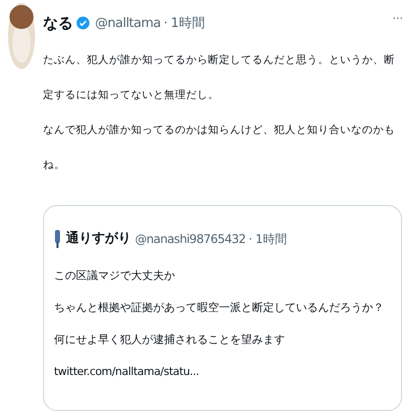 The width and height of the screenshot is (411, 411). Describe the element at coordinates (271, 239) in the screenshot. I see `quoted-timestamp: 1時間` at that location.